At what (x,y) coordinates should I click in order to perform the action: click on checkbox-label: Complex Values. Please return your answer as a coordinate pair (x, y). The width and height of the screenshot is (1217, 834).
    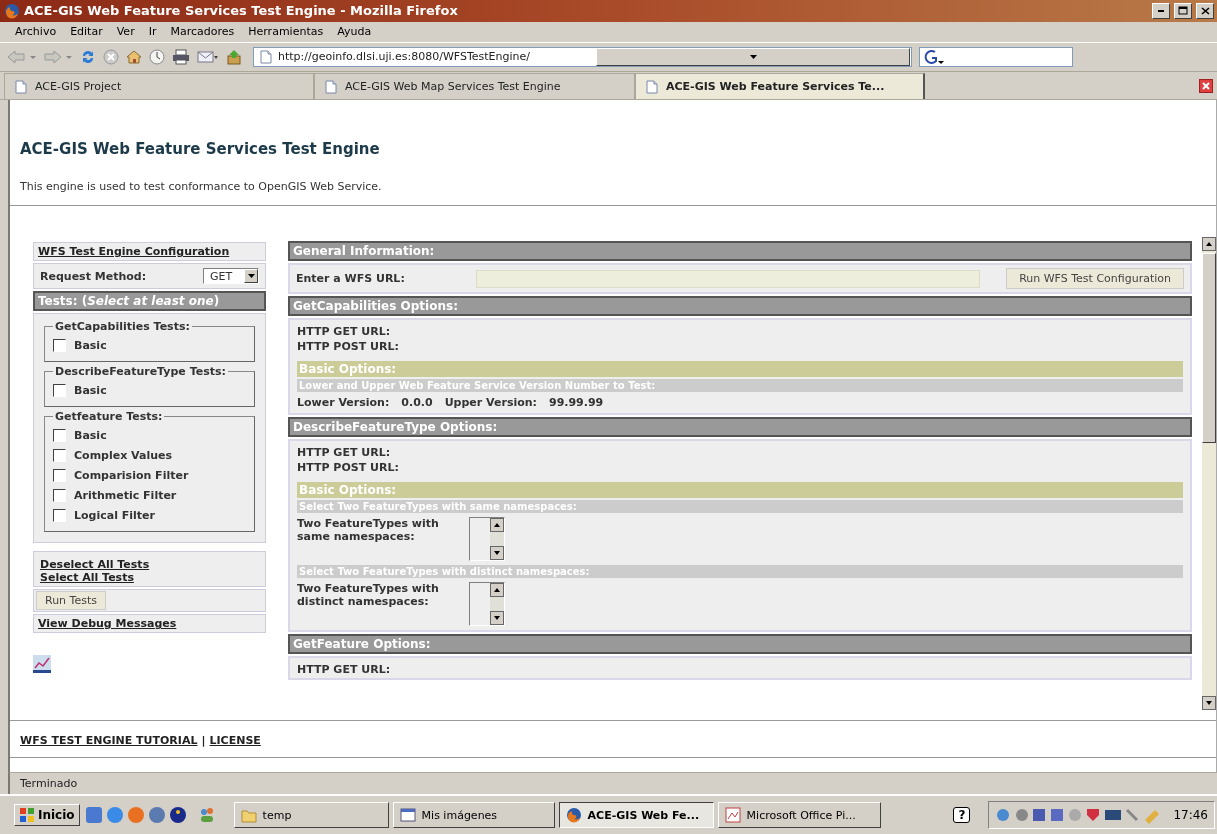
    Looking at the image, I should click on (123, 455).